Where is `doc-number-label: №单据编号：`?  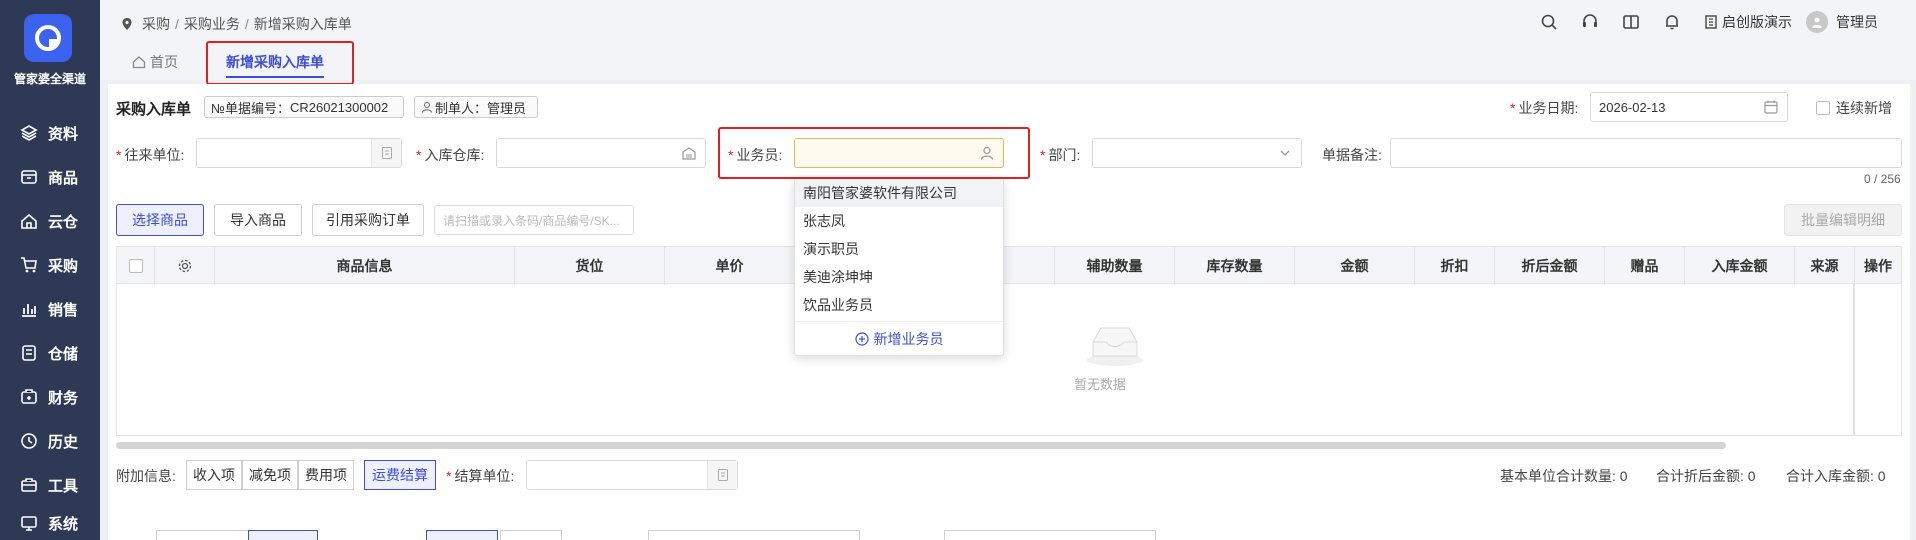 doc-number-label: №单据编号： is located at coordinates (250, 108).